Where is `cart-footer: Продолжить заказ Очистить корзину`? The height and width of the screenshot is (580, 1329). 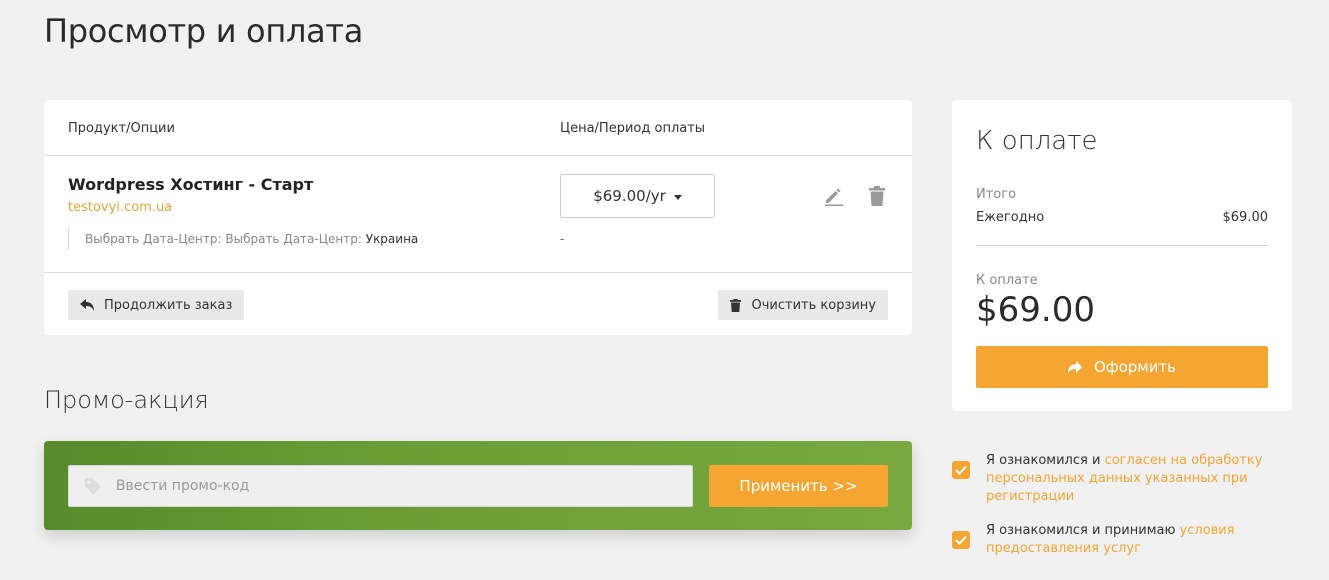 cart-footer: Продолжить заказ Очистить корзину is located at coordinates (478, 303).